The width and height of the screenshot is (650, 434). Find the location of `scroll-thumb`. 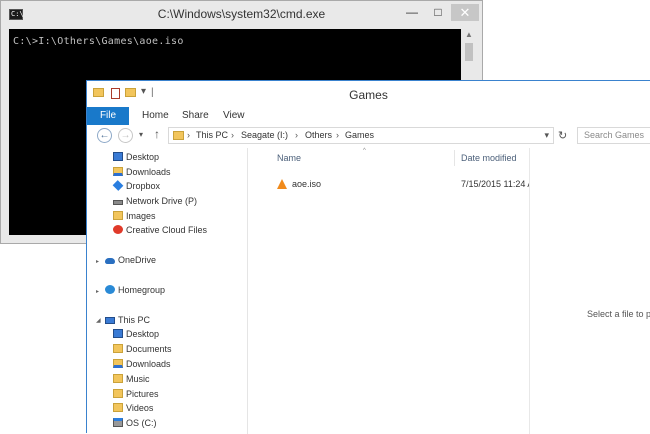

scroll-thumb is located at coordinates (469, 52).